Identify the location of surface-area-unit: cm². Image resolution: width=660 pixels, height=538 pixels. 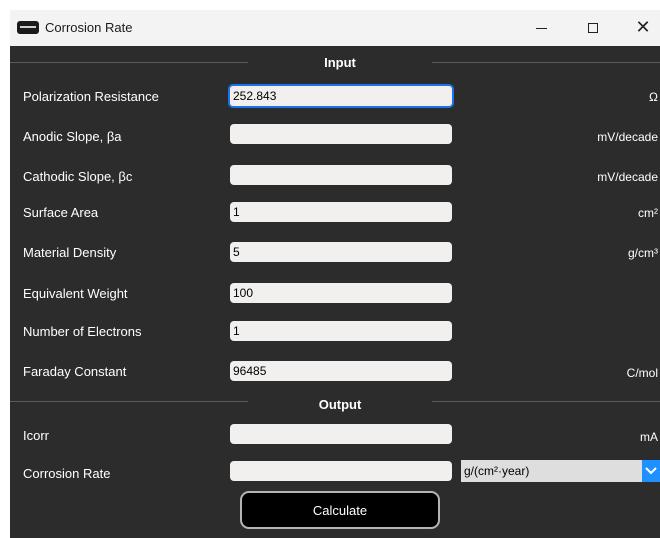
(648, 213).